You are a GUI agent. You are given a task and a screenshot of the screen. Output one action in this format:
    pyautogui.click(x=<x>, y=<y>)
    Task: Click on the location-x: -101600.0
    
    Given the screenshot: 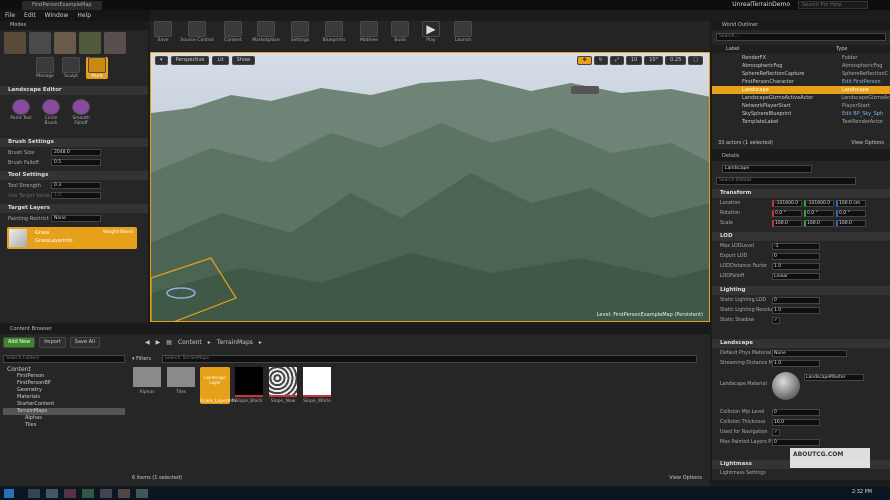 What is the action you would take?
    pyautogui.click(x=787, y=203)
    